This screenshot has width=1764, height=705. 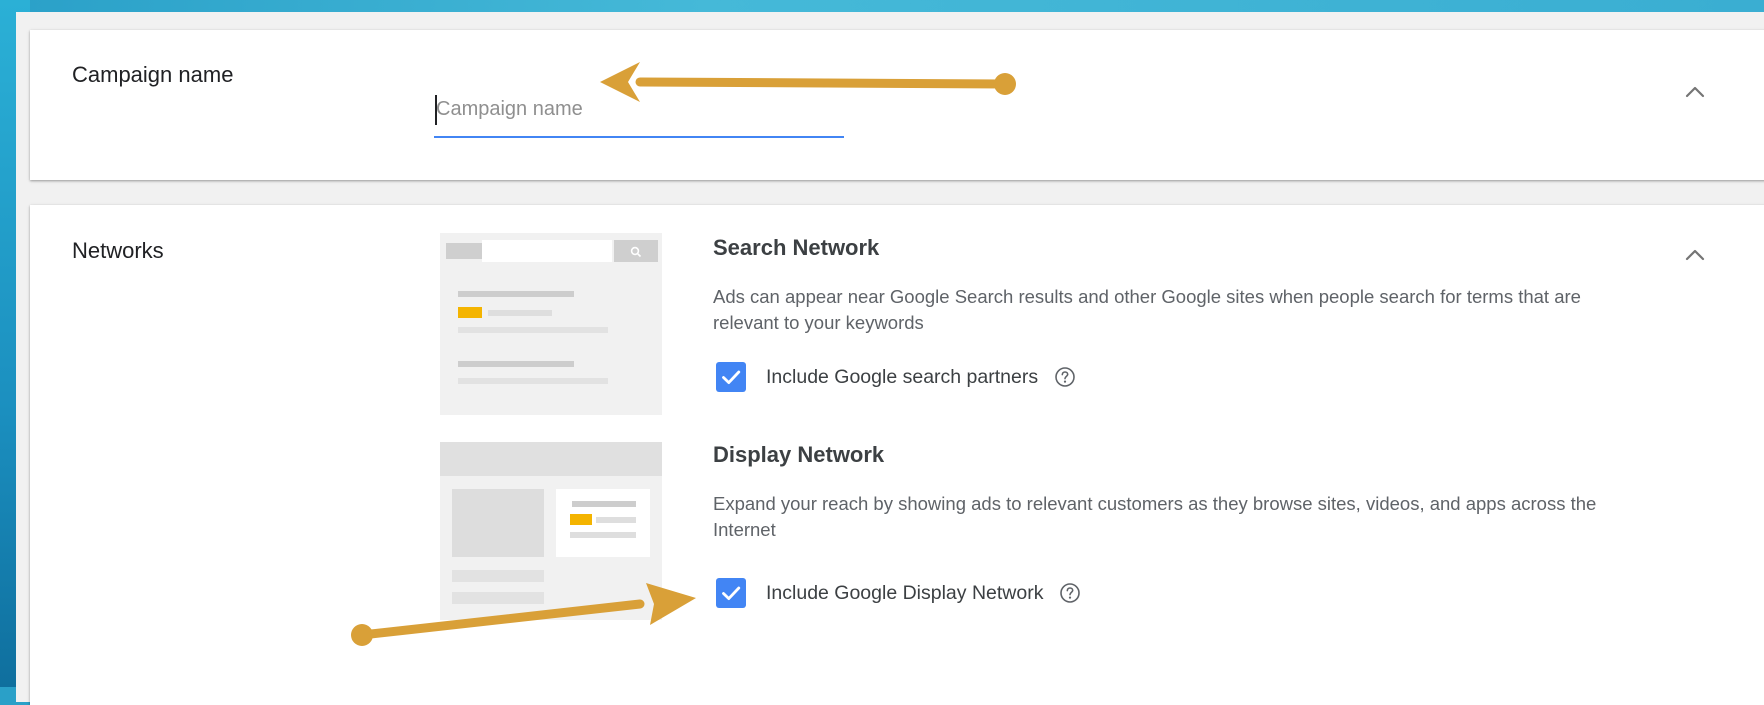 What do you see at coordinates (498, 523) in the screenshot?
I see `illustration-content-block` at bounding box center [498, 523].